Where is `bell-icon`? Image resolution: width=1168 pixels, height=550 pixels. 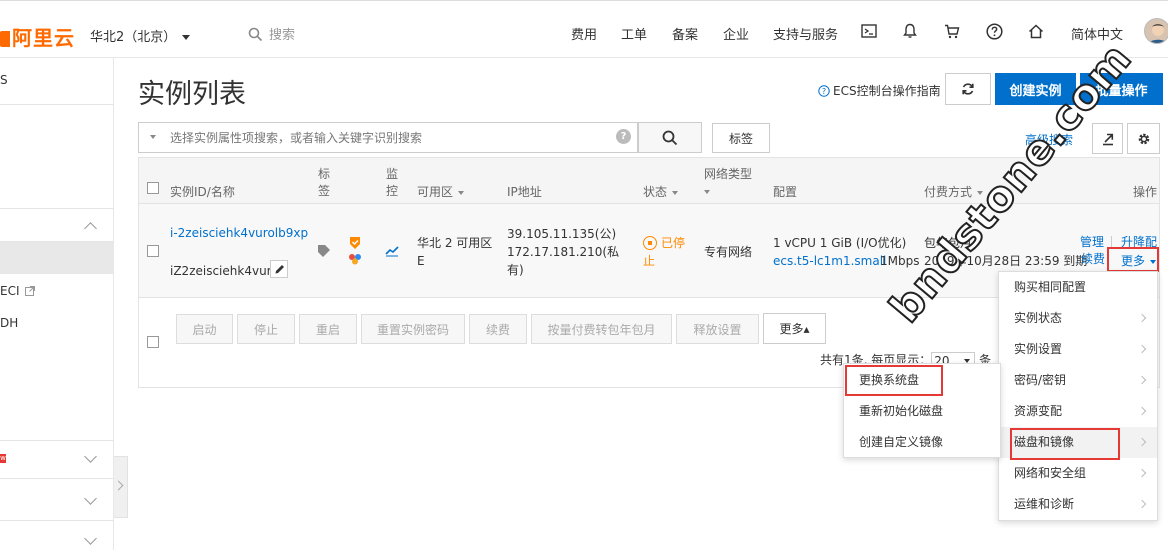
bell-icon is located at coordinates (910, 31).